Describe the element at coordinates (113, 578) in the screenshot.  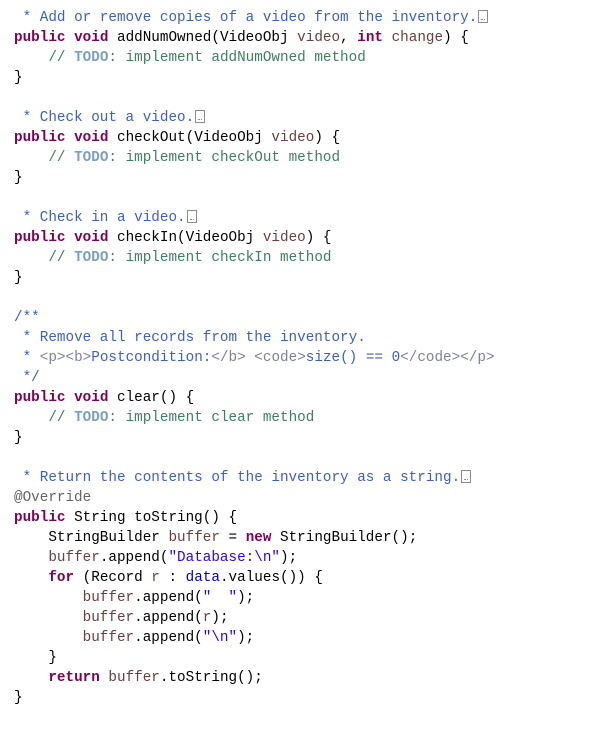
I see `code-token: (Record` at that location.